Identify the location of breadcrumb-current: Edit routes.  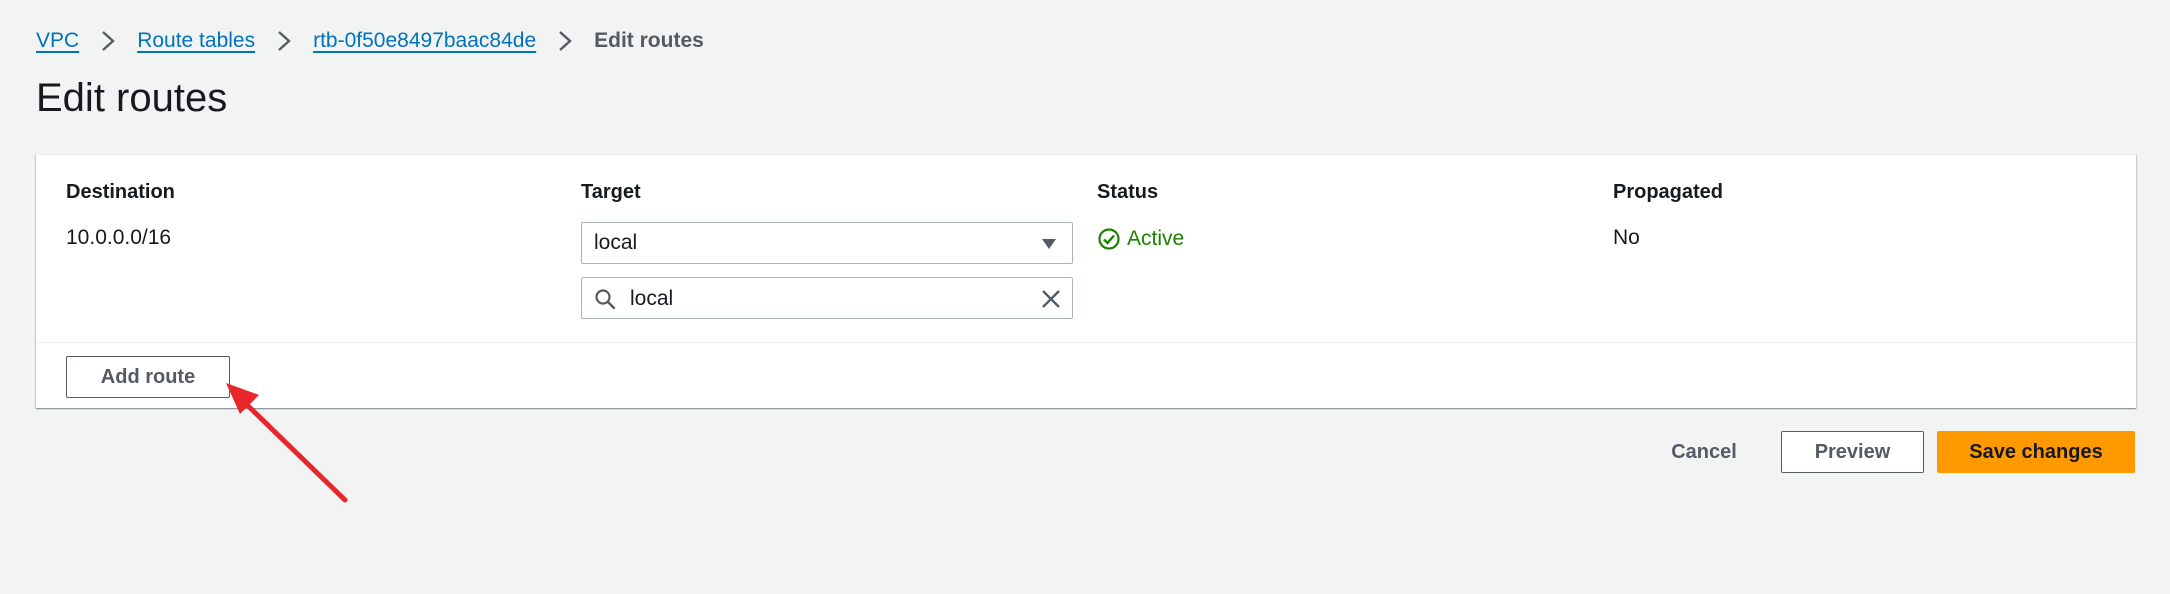
(649, 40).